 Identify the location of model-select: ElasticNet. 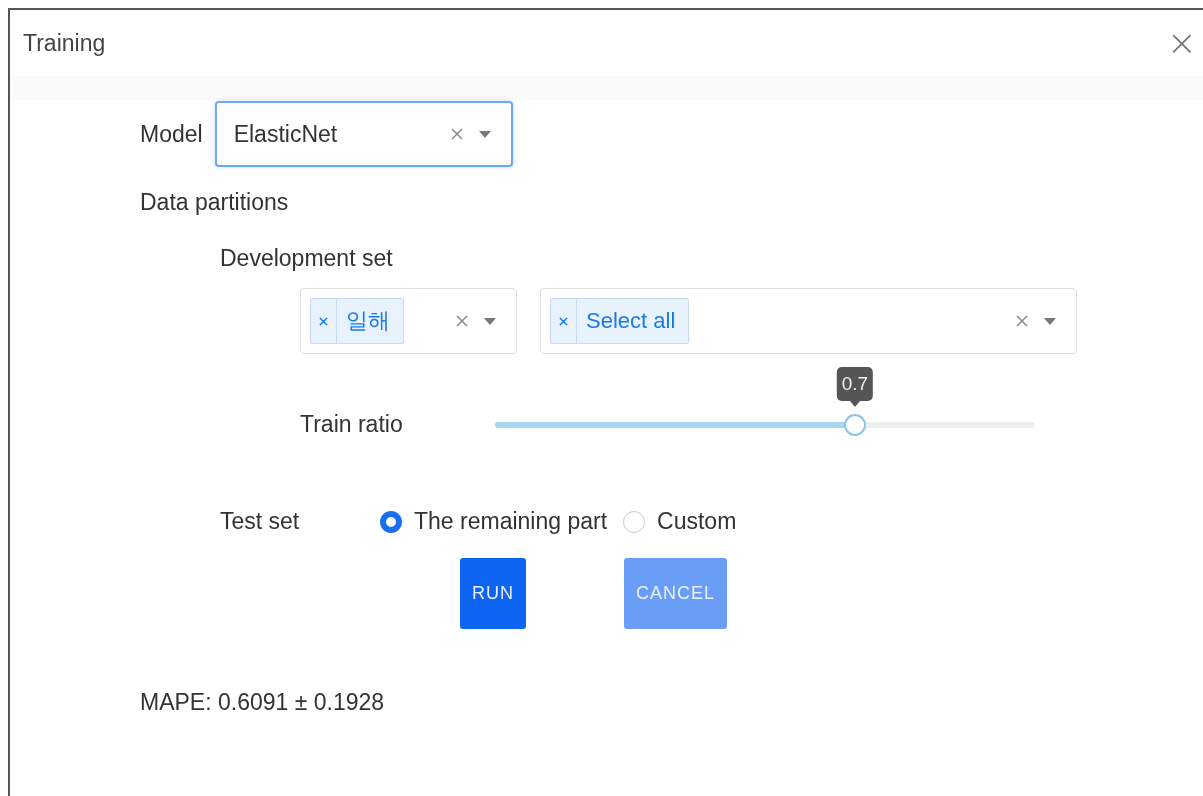
(363, 134).